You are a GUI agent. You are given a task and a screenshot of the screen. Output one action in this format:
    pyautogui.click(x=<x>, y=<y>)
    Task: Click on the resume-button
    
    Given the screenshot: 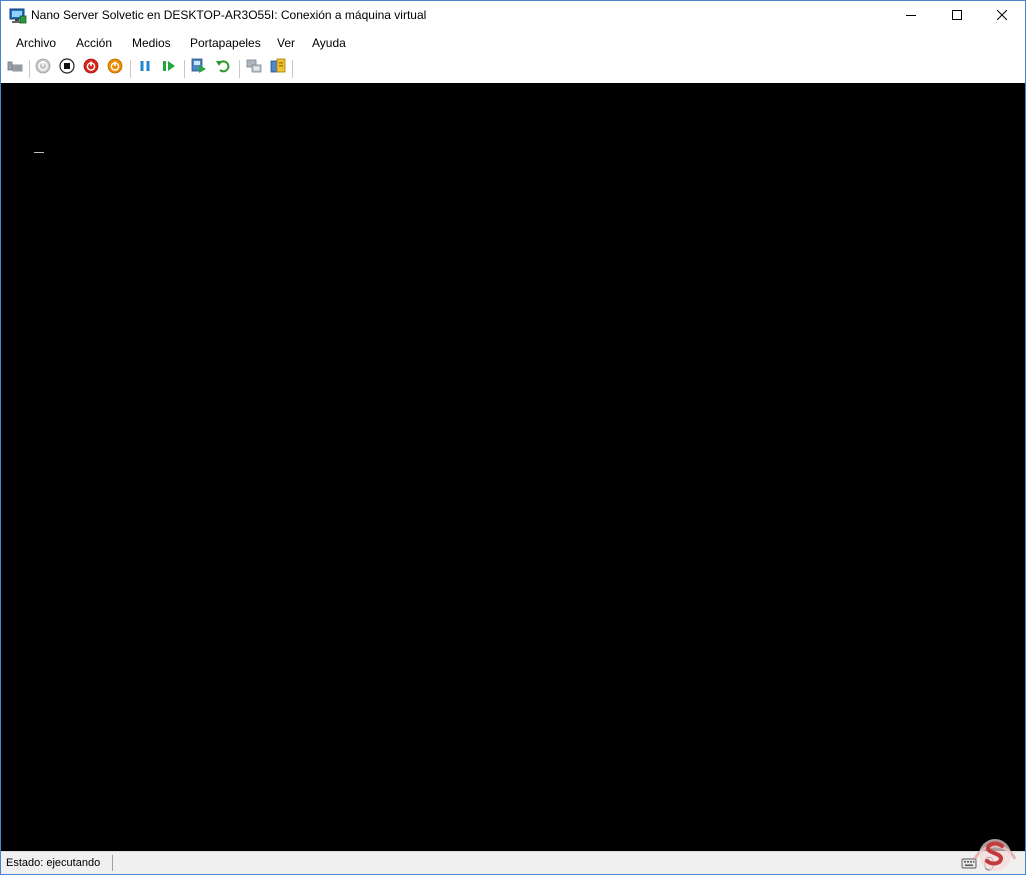 What is the action you would take?
    pyautogui.click(x=169, y=68)
    